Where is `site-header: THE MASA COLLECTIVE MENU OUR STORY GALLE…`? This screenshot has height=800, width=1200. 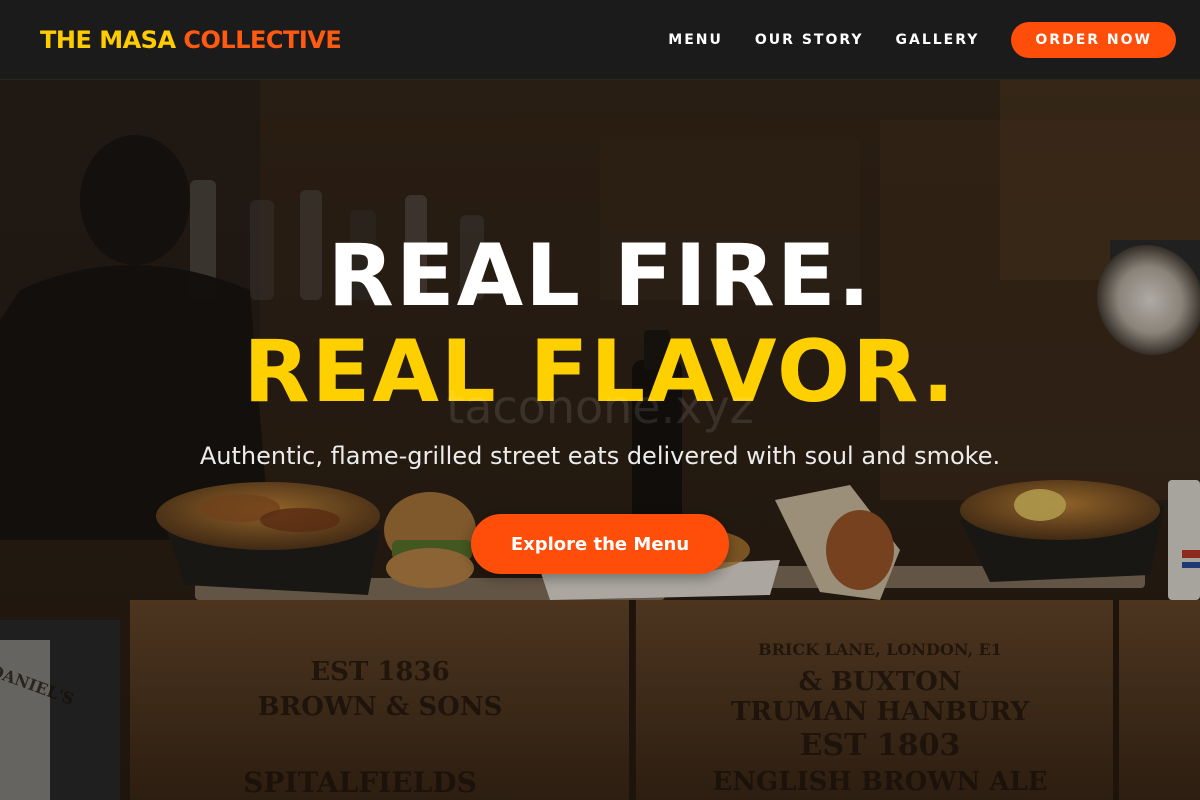 site-header: THE MASA COLLECTIVE MENU OUR STORY GALLE… is located at coordinates (600, 40).